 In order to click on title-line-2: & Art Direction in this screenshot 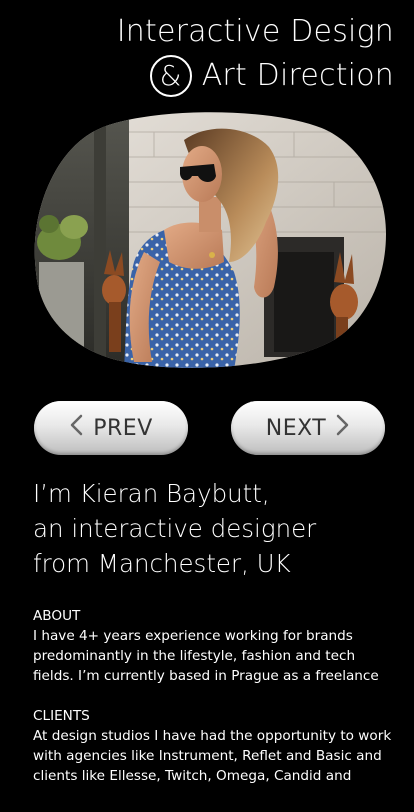, I will do `click(255, 76)`.